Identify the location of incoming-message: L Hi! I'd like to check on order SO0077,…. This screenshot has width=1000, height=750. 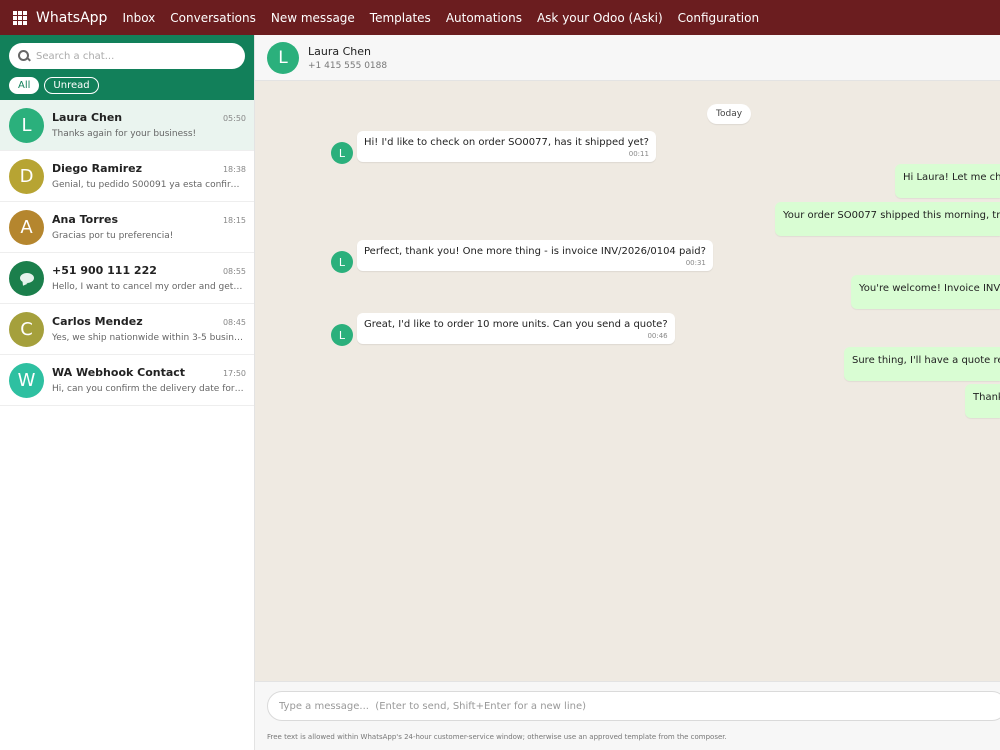
(493, 147).